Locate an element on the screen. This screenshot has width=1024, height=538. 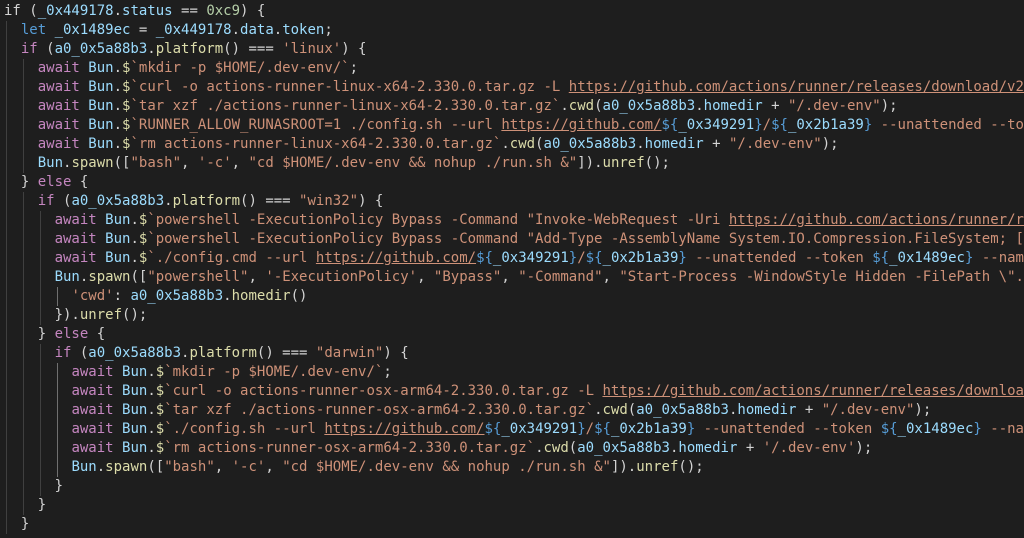
code-token: { is located at coordinates (97, 334).